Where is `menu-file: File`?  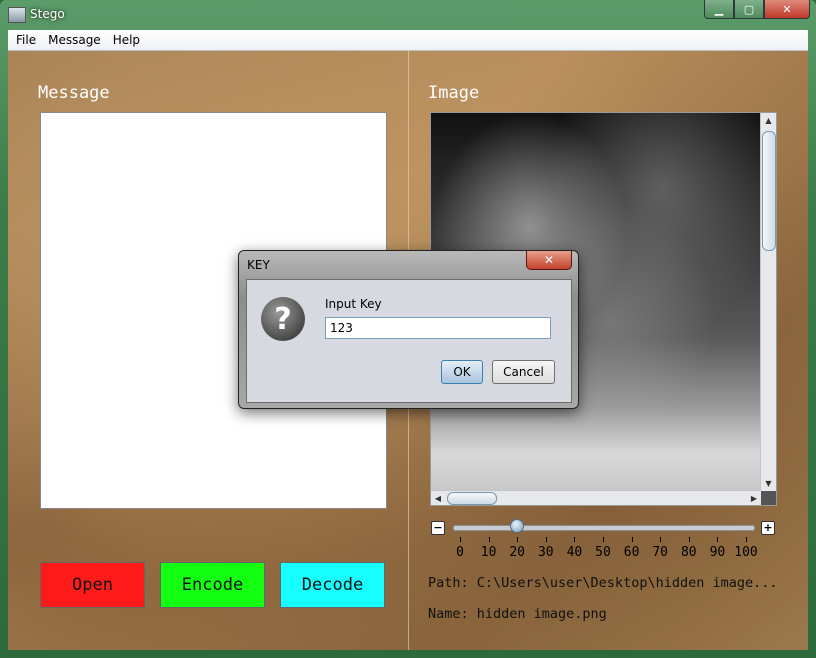
menu-file: File is located at coordinates (26, 40).